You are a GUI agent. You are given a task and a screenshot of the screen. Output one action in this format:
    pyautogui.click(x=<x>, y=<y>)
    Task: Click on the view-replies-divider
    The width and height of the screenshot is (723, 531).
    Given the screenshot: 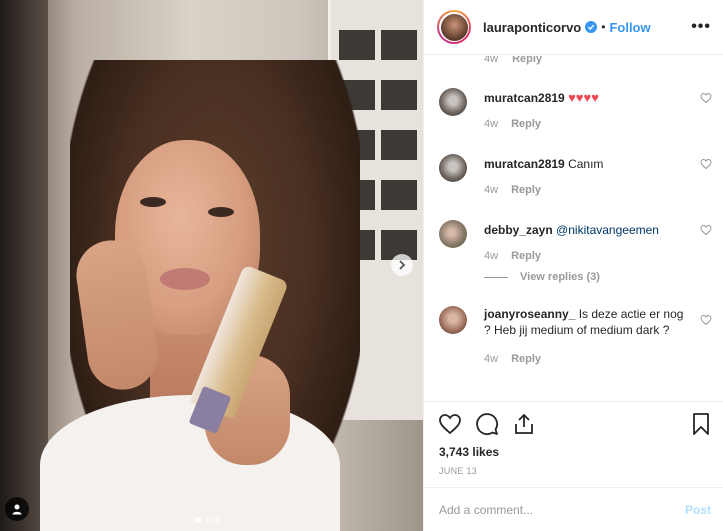 What is the action you would take?
    pyautogui.click(x=496, y=277)
    